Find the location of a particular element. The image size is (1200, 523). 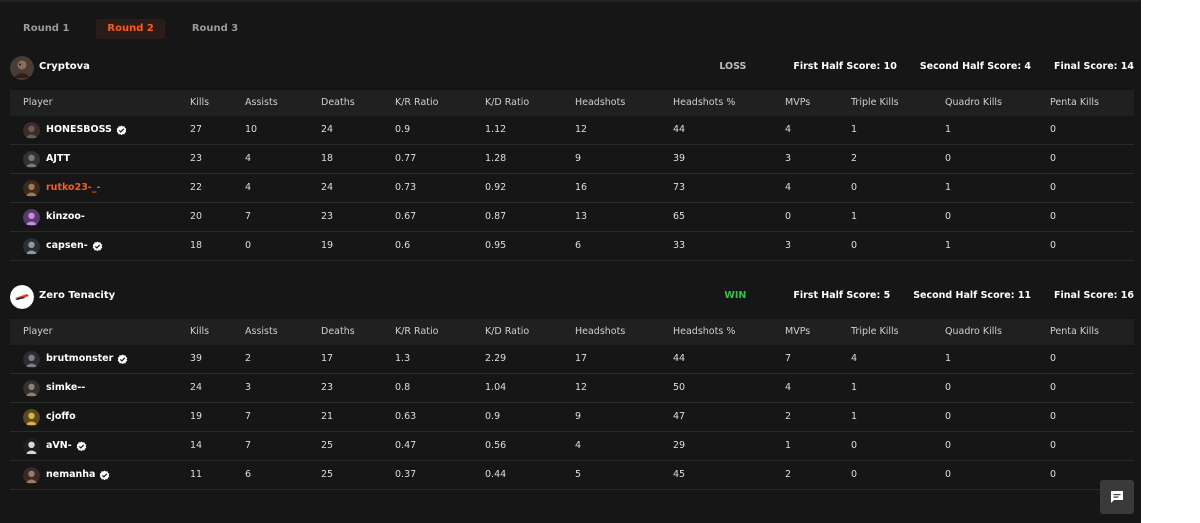

player-name: capsen- is located at coordinates (67, 246).